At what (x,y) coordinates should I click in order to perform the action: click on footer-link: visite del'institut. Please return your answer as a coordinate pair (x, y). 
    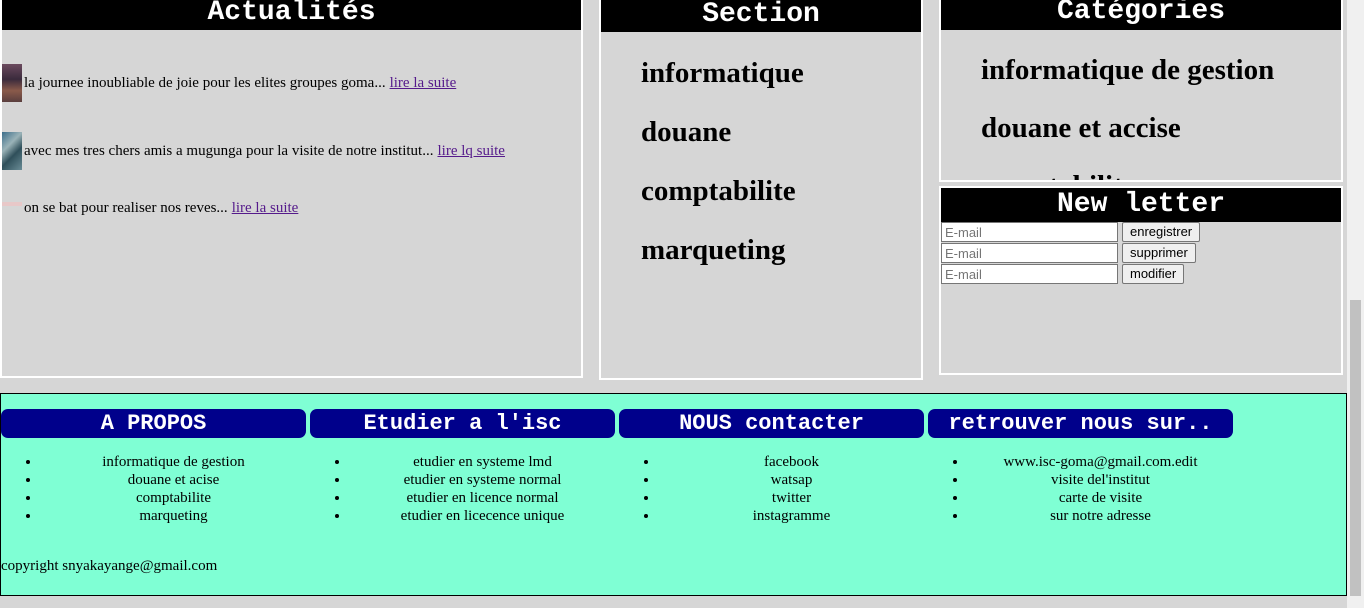
    Looking at the image, I should click on (1100, 480).